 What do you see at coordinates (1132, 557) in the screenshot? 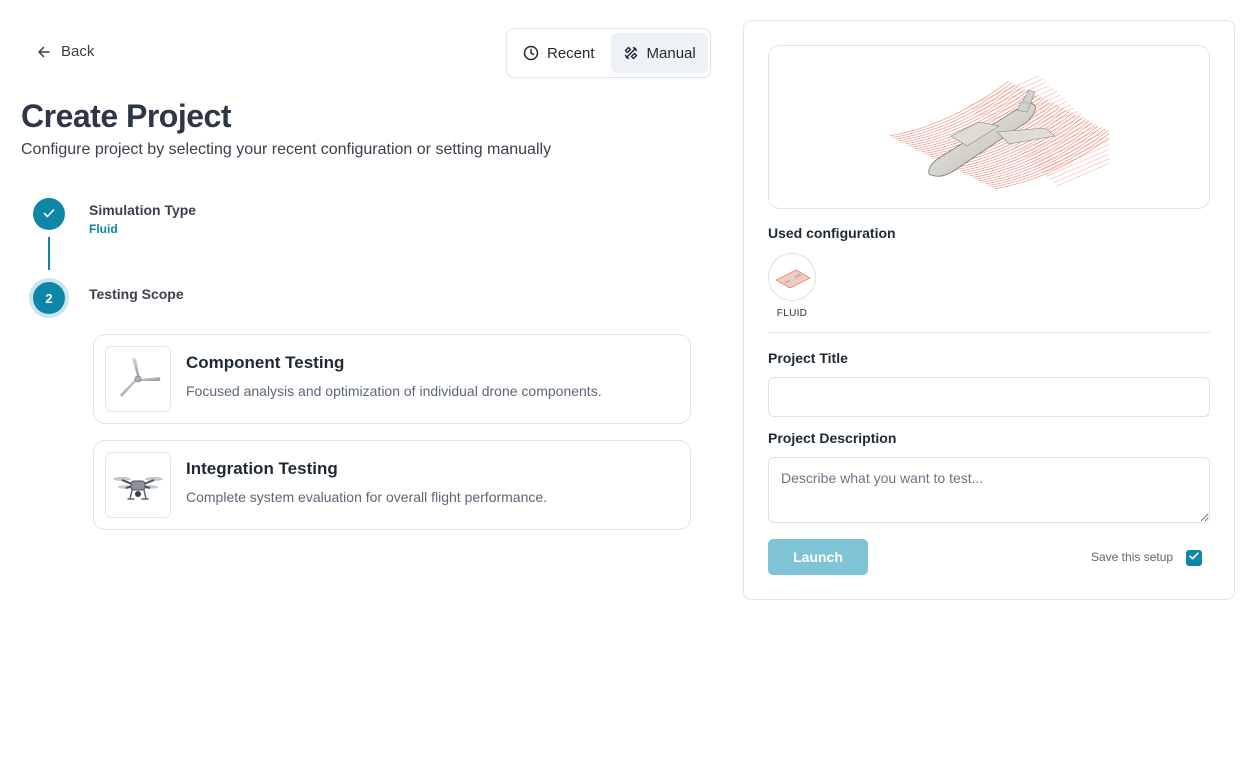
I see `save-setup-label: Save this setup` at bounding box center [1132, 557].